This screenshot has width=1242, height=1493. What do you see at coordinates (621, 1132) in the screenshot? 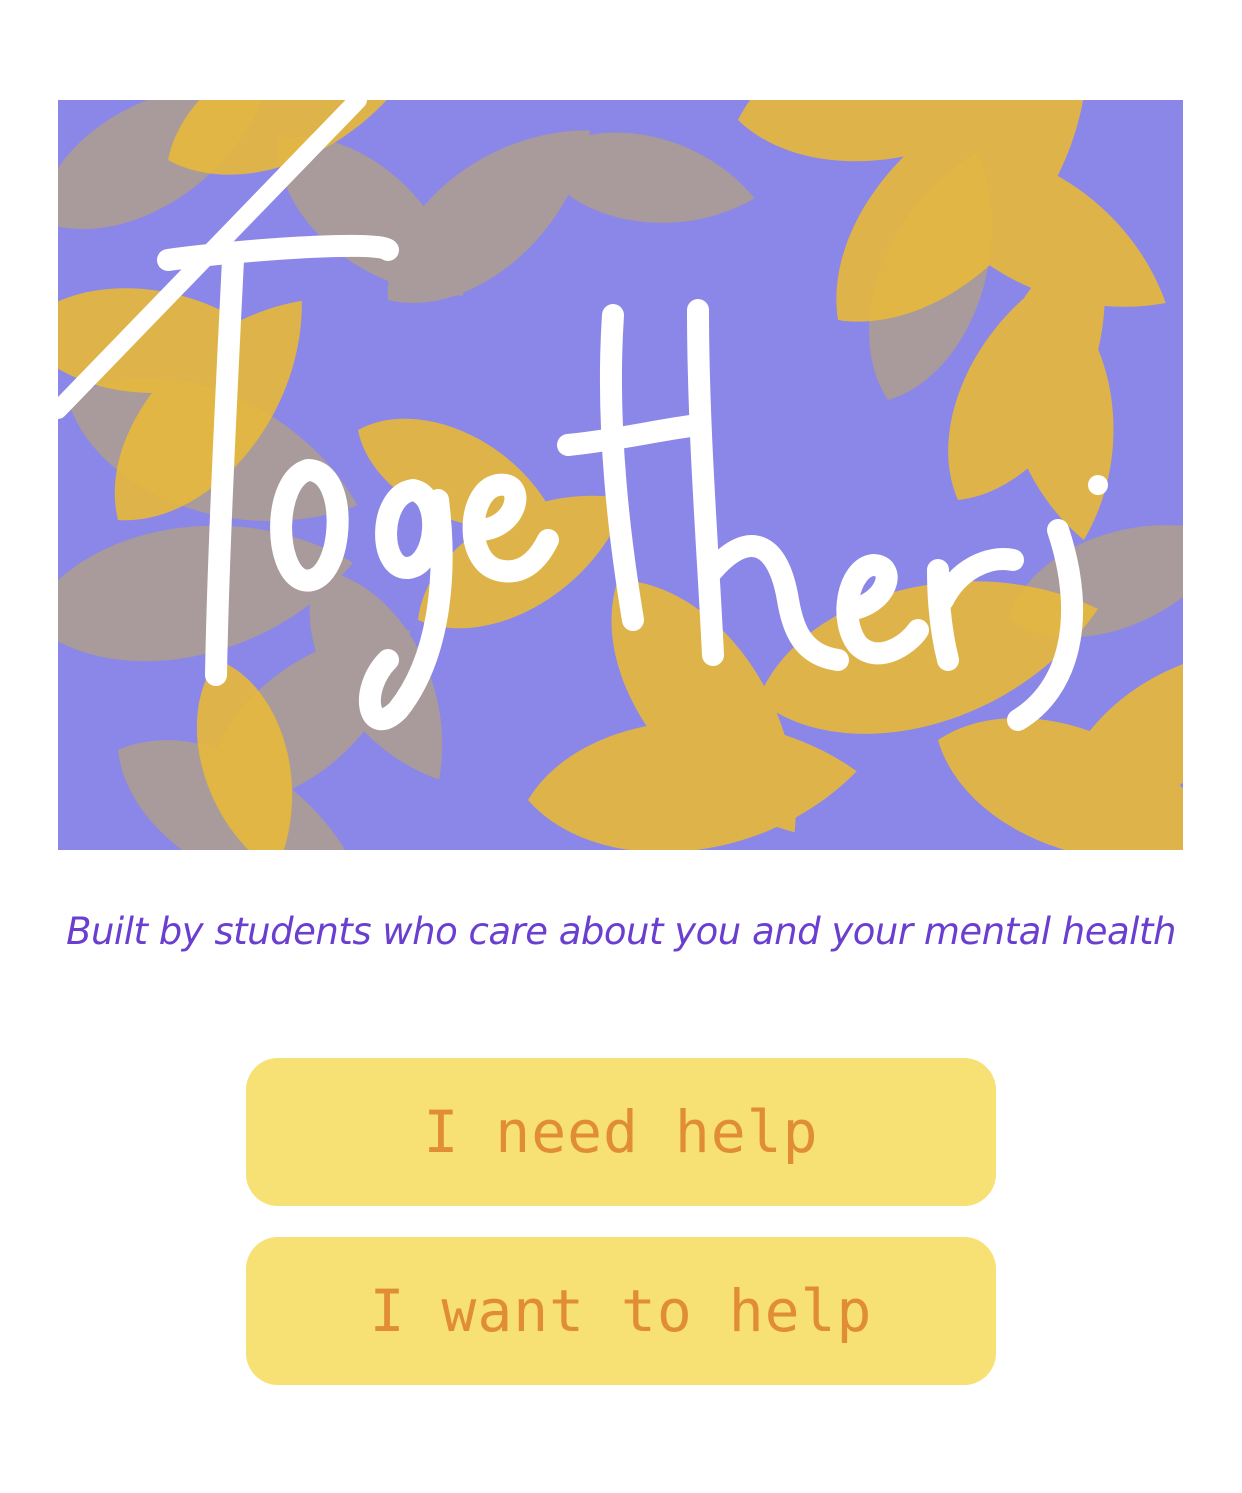
I see `need-help-button: I need help` at bounding box center [621, 1132].